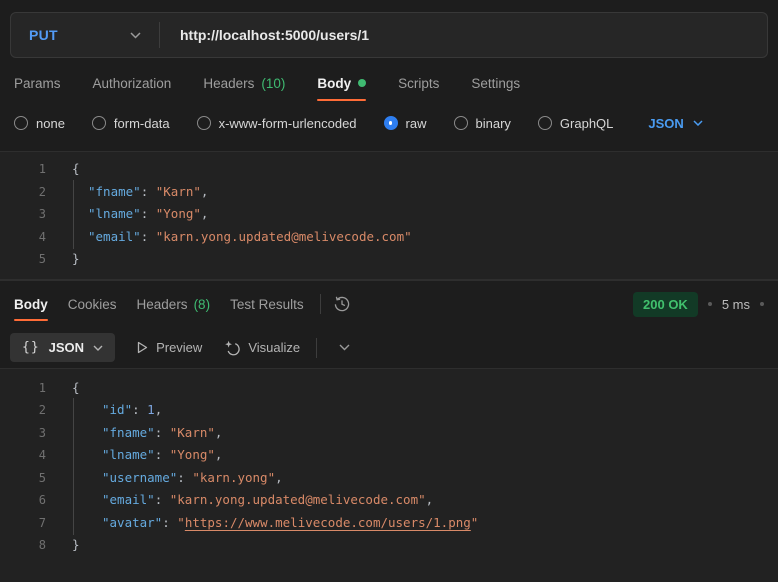 Image resolution: width=778 pixels, height=582 pixels. I want to click on code-line: 3 "lname": "Yong",, so click(389, 214).